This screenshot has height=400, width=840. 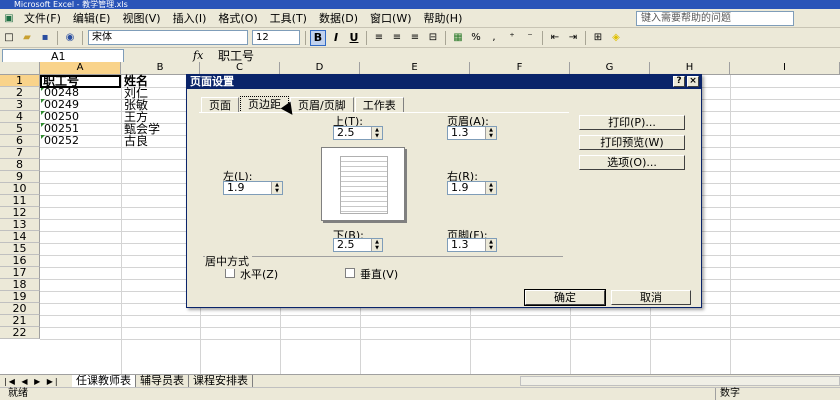 What do you see at coordinates (36, 381) in the screenshot?
I see `sheet-nav-arrows-icon: |◀ ◀ ▶ ▶|` at bounding box center [36, 381].